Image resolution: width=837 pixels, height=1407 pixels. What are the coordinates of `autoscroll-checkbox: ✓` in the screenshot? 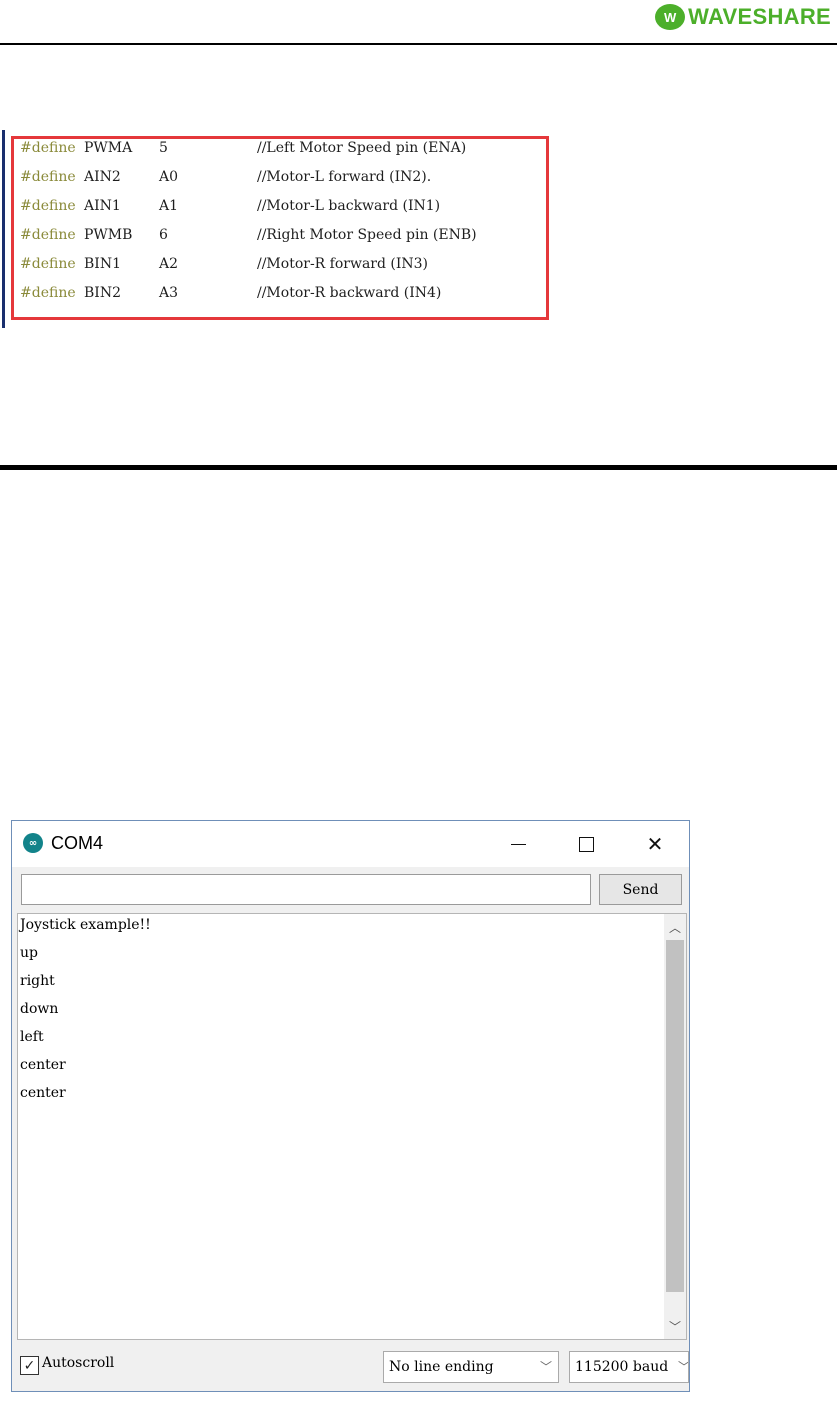 It's located at (29, 1365).